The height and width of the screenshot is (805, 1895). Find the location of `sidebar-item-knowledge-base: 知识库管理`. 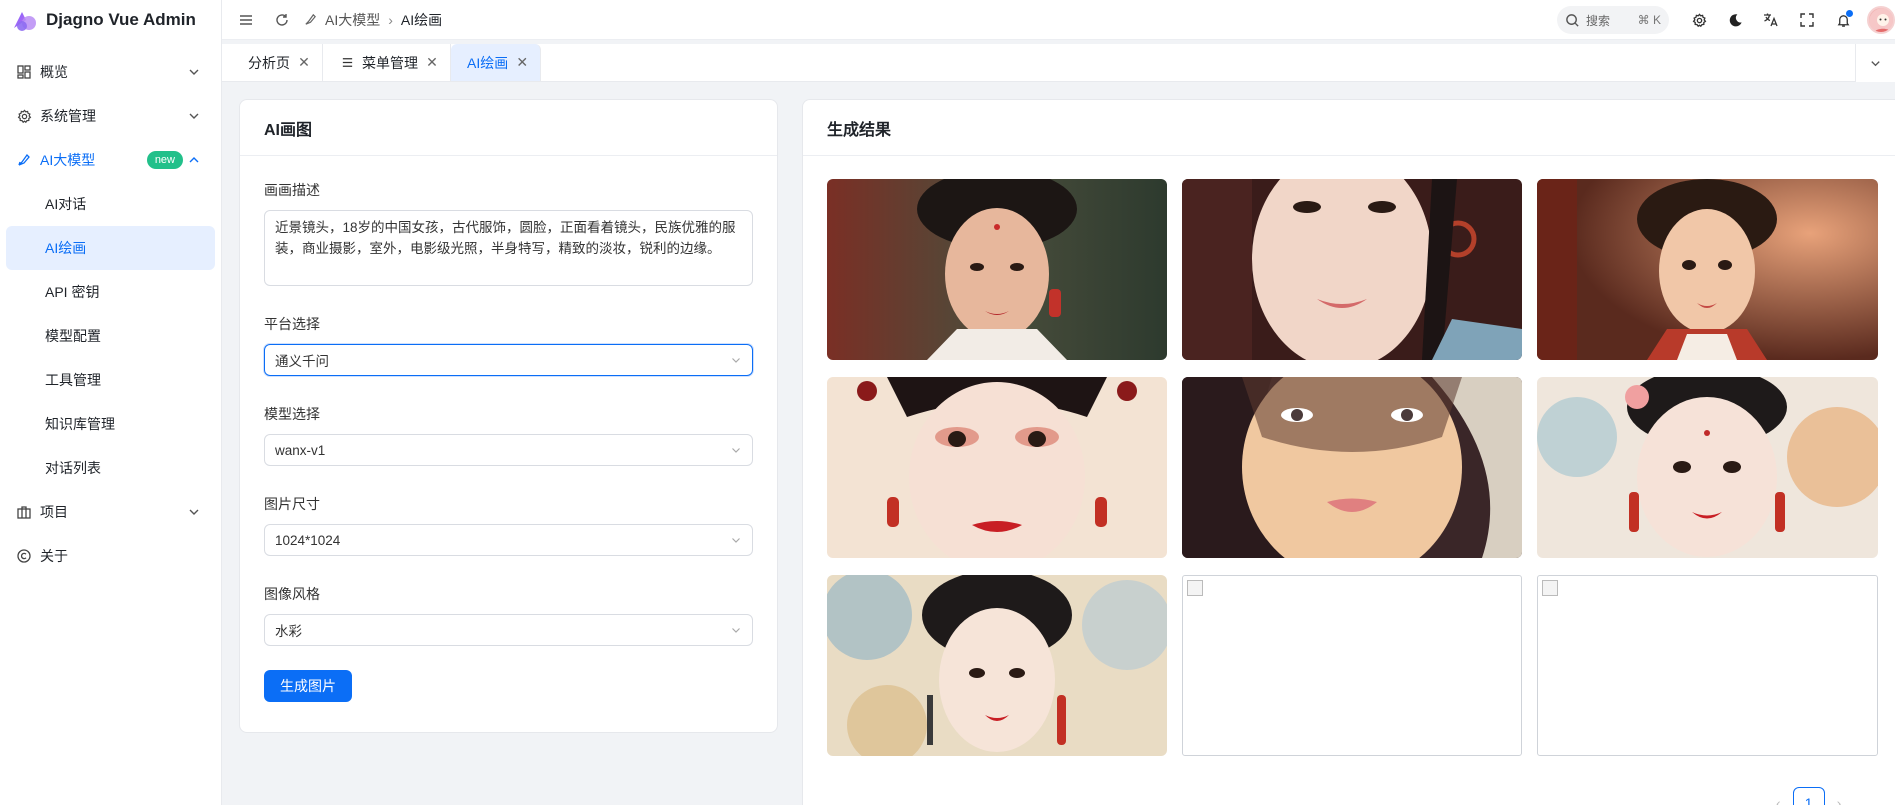

sidebar-item-knowledge-base: 知识库管理 is located at coordinates (110, 424).